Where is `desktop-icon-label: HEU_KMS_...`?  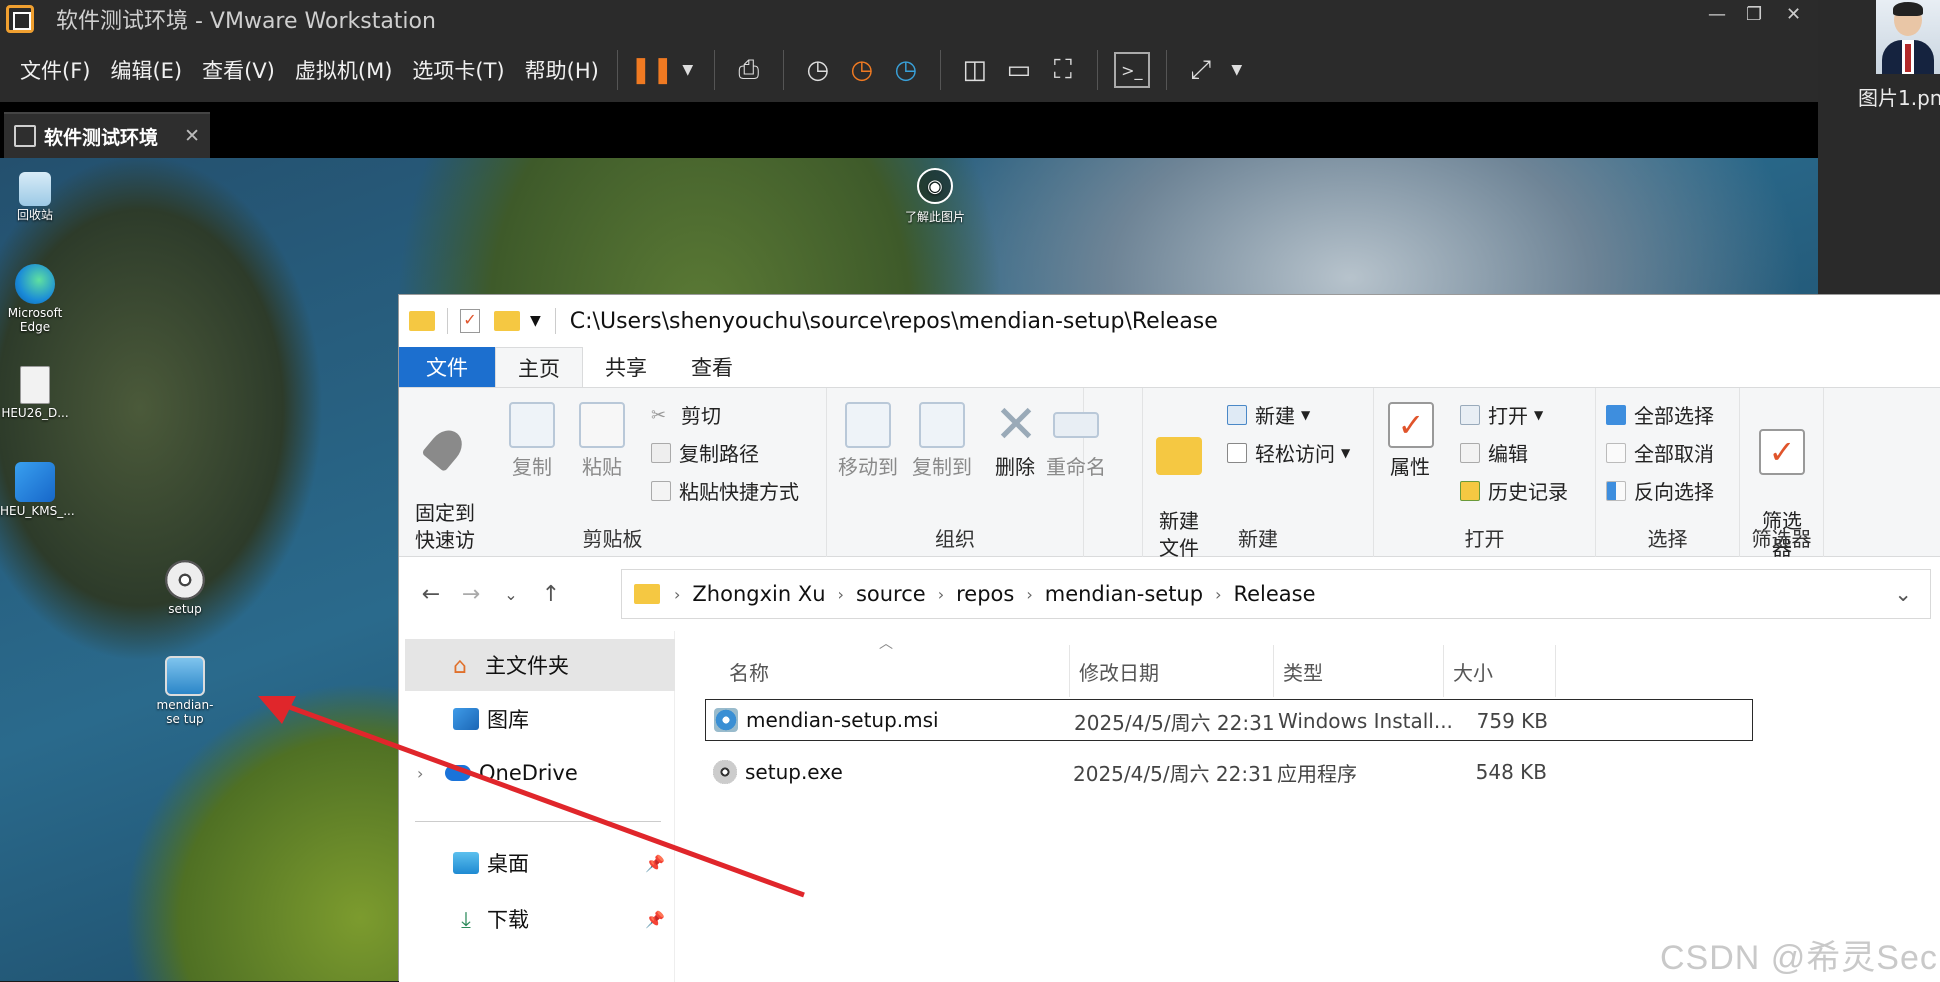
desktop-icon-label: HEU_KMS_... is located at coordinates (37, 511).